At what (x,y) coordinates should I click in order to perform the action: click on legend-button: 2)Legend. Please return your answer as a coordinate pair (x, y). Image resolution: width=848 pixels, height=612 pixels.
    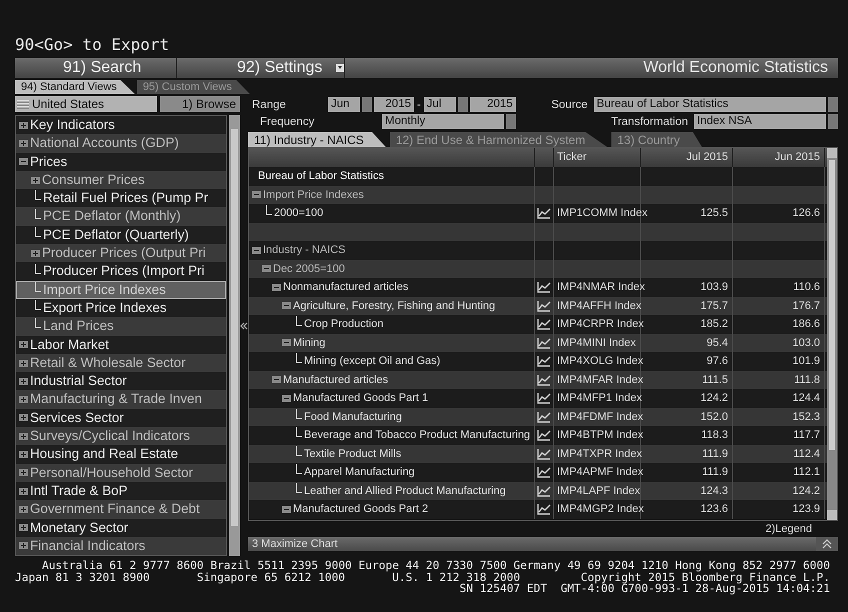
    Looking at the image, I should click on (789, 529).